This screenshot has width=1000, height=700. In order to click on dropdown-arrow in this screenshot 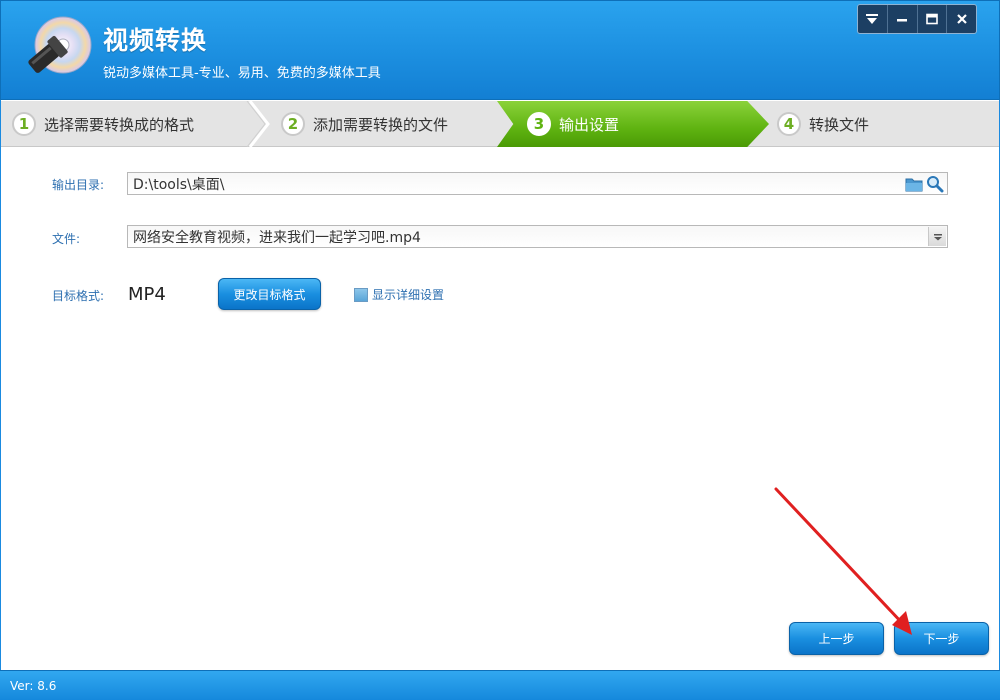, I will do `click(937, 236)`.